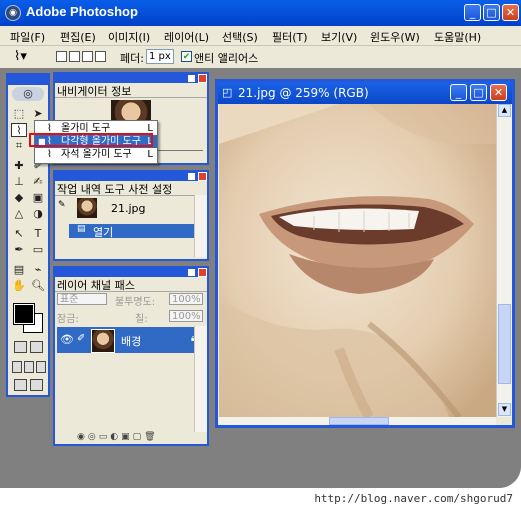 This screenshot has width=521, height=511. What do you see at coordinates (472, 12) in the screenshot?
I see `minimize-button: _` at bounding box center [472, 12].